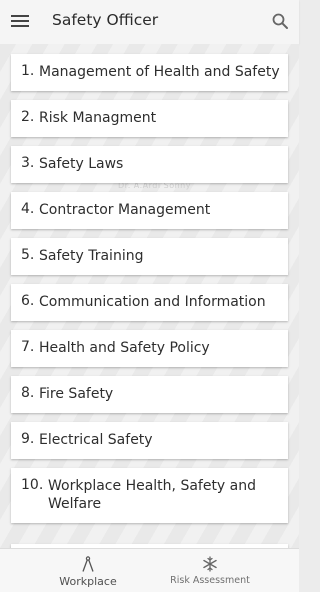  I want to click on topic-number: 2., so click(28, 117).